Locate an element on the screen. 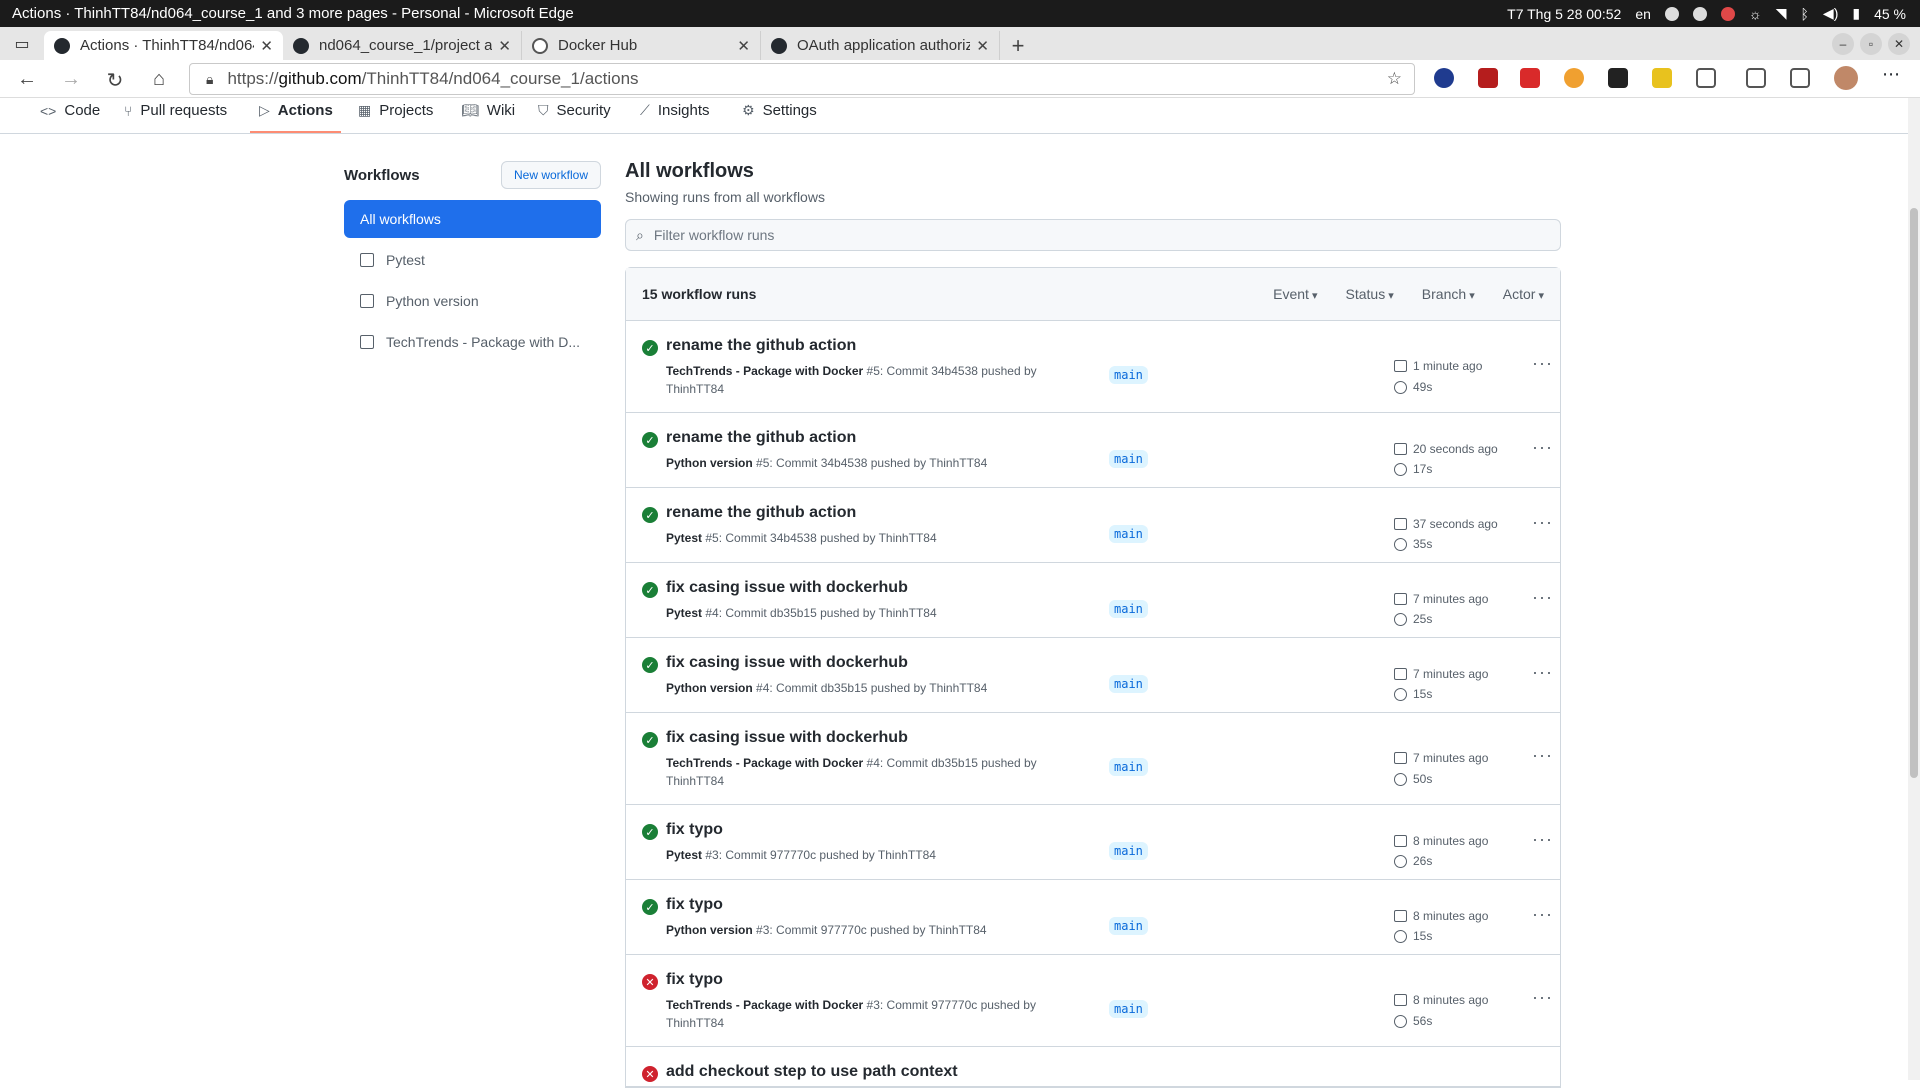 The width and height of the screenshot is (1920, 1088). run-title: add checkout step to use path context is located at coordinates (812, 1072).